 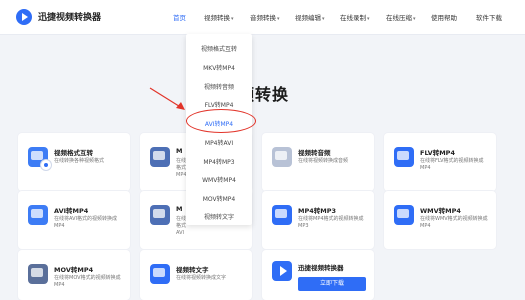 What do you see at coordinates (74, 270) in the screenshot?
I see `card-title: MOV转MP4` at bounding box center [74, 270].